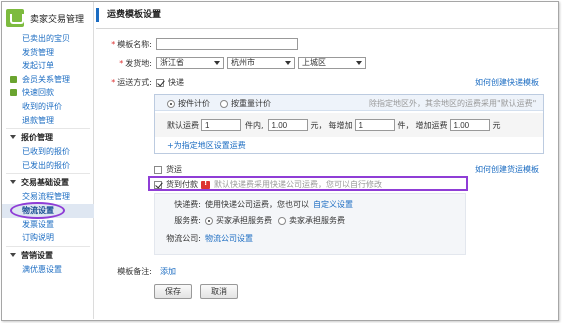 The image size is (562, 323). I want to click on sidebar-item: 订购说明, so click(48, 238).